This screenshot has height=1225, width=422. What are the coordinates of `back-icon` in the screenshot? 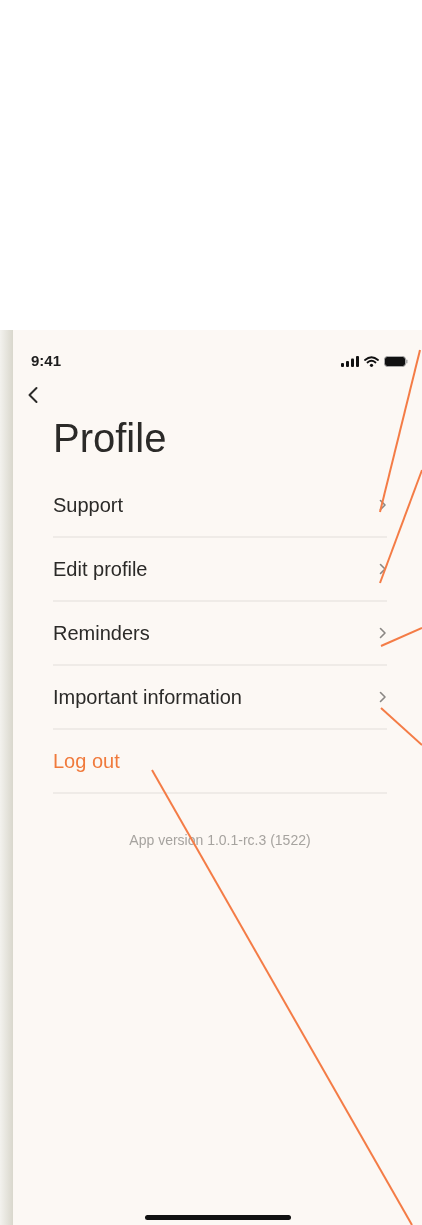 It's located at (33, 395).